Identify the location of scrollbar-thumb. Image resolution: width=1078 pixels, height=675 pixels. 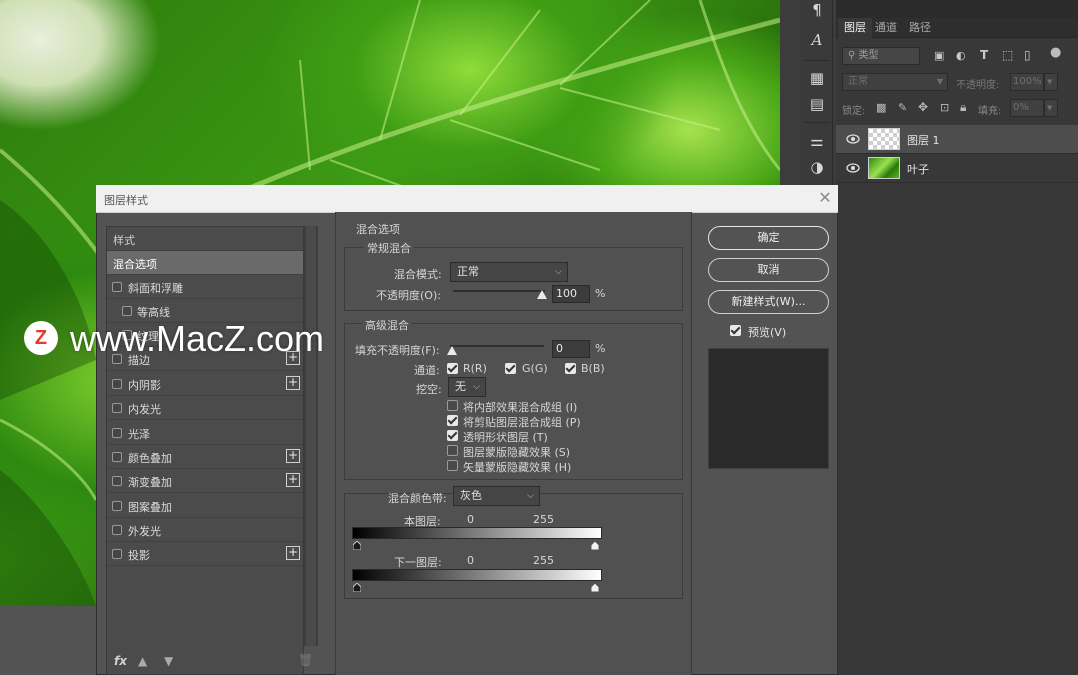
(311, 436).